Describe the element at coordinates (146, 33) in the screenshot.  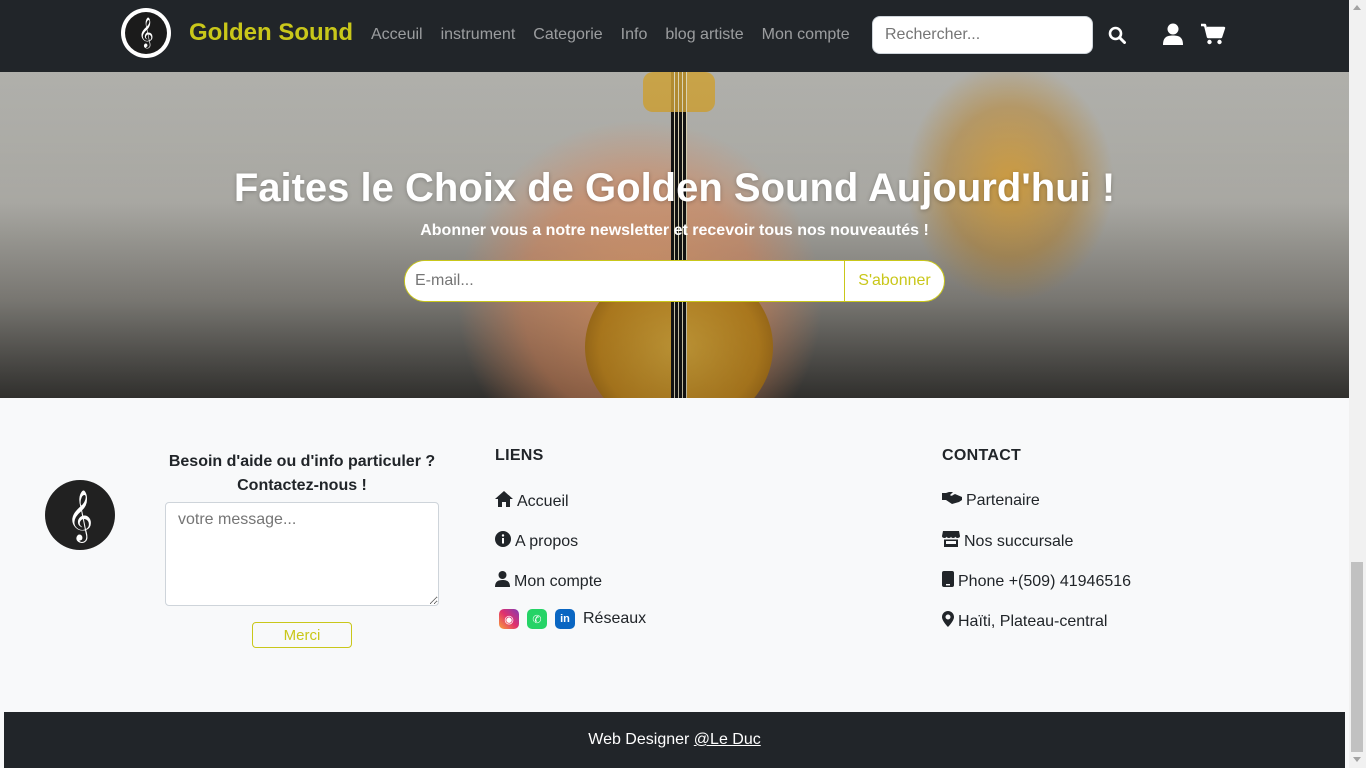
I see `logo-treble-clef-icon: 𝄞` at that location.